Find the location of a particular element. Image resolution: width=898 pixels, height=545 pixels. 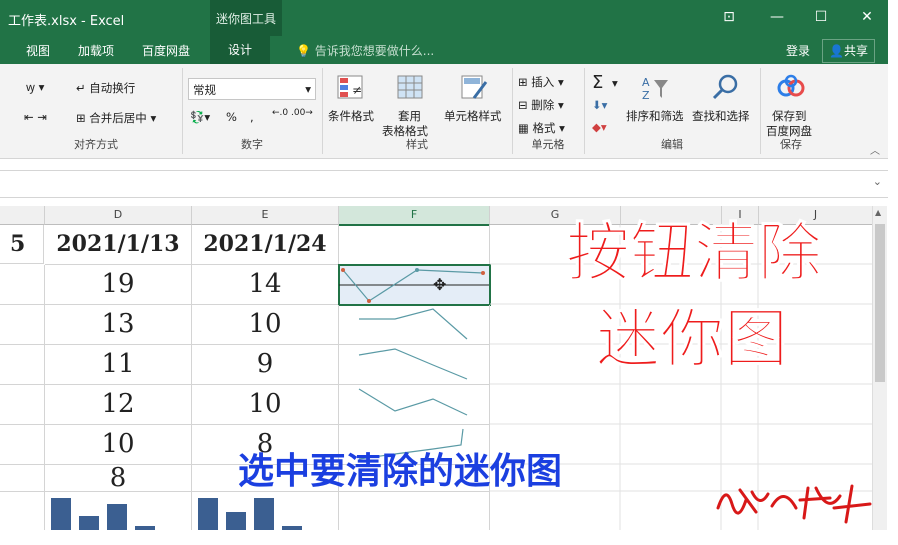

cell-d: 19 is located at coordinates (118, 285).